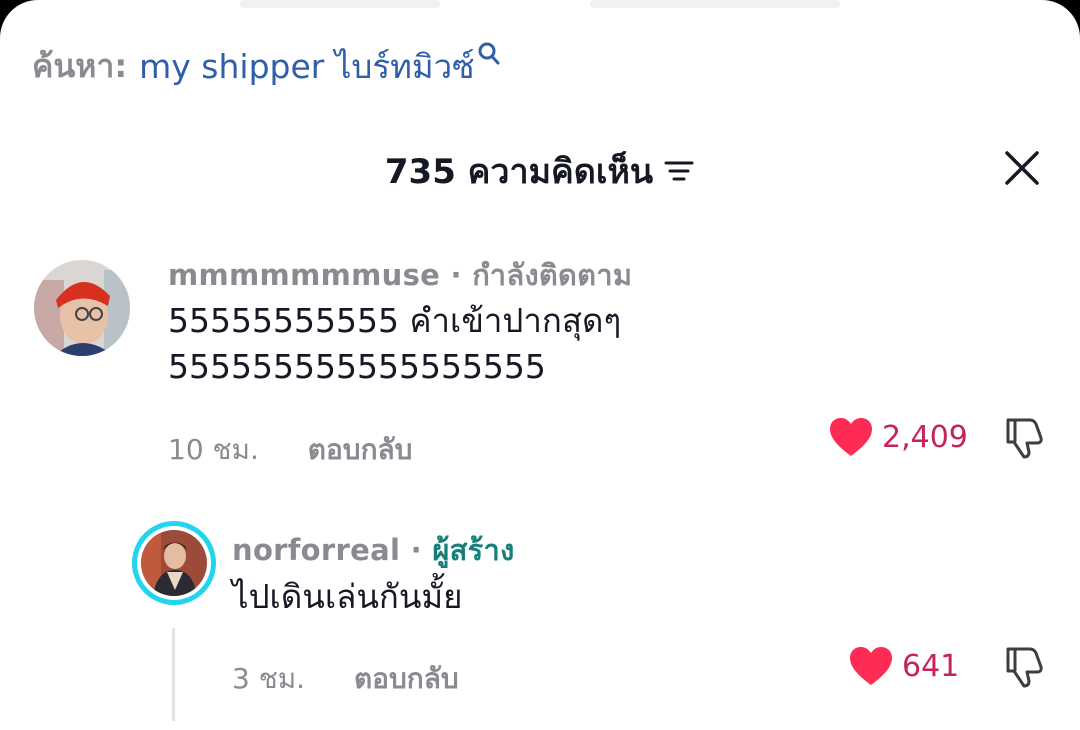 This screenshot has height=730, width=1080. Describe the element at coordinates (290, 450) in the screenshot. I see `comment-meta: 10 ชม. ตอบกลับ` at that location.